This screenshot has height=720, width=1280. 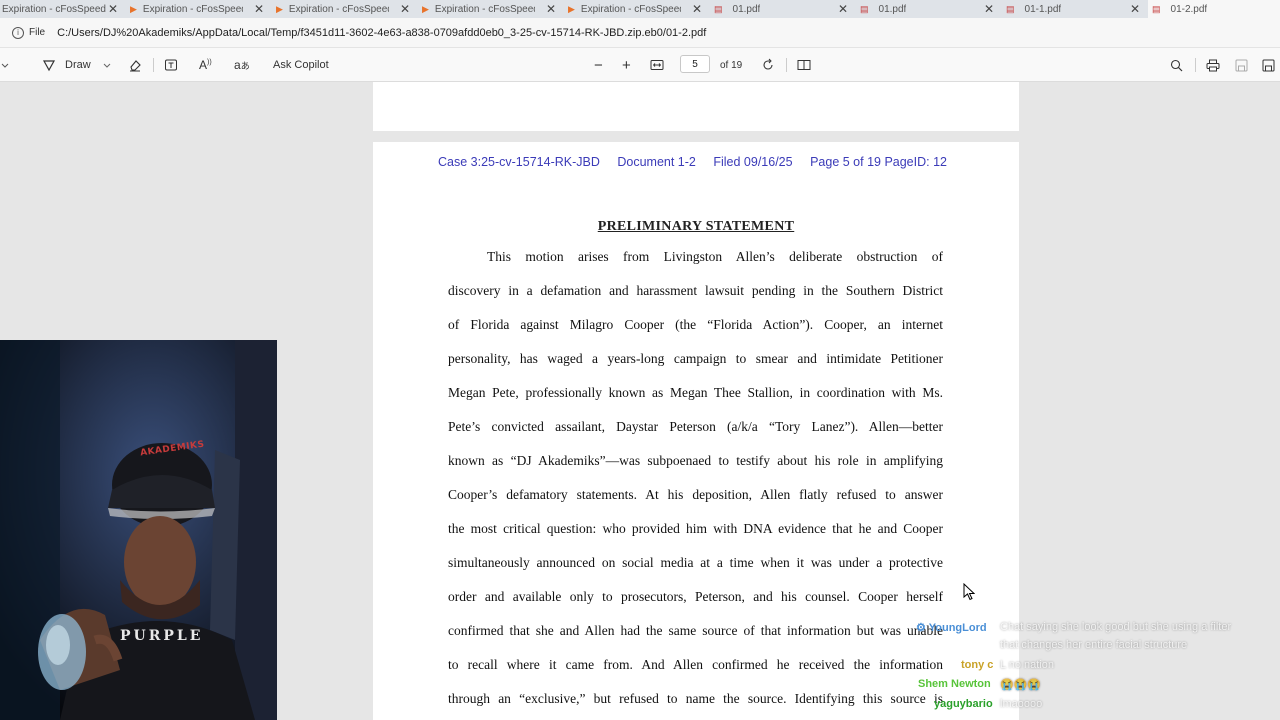 What do you see at coordinates (768, 65) in the screenshot?
I see `rotate-button` at bounding box center [768, 65].